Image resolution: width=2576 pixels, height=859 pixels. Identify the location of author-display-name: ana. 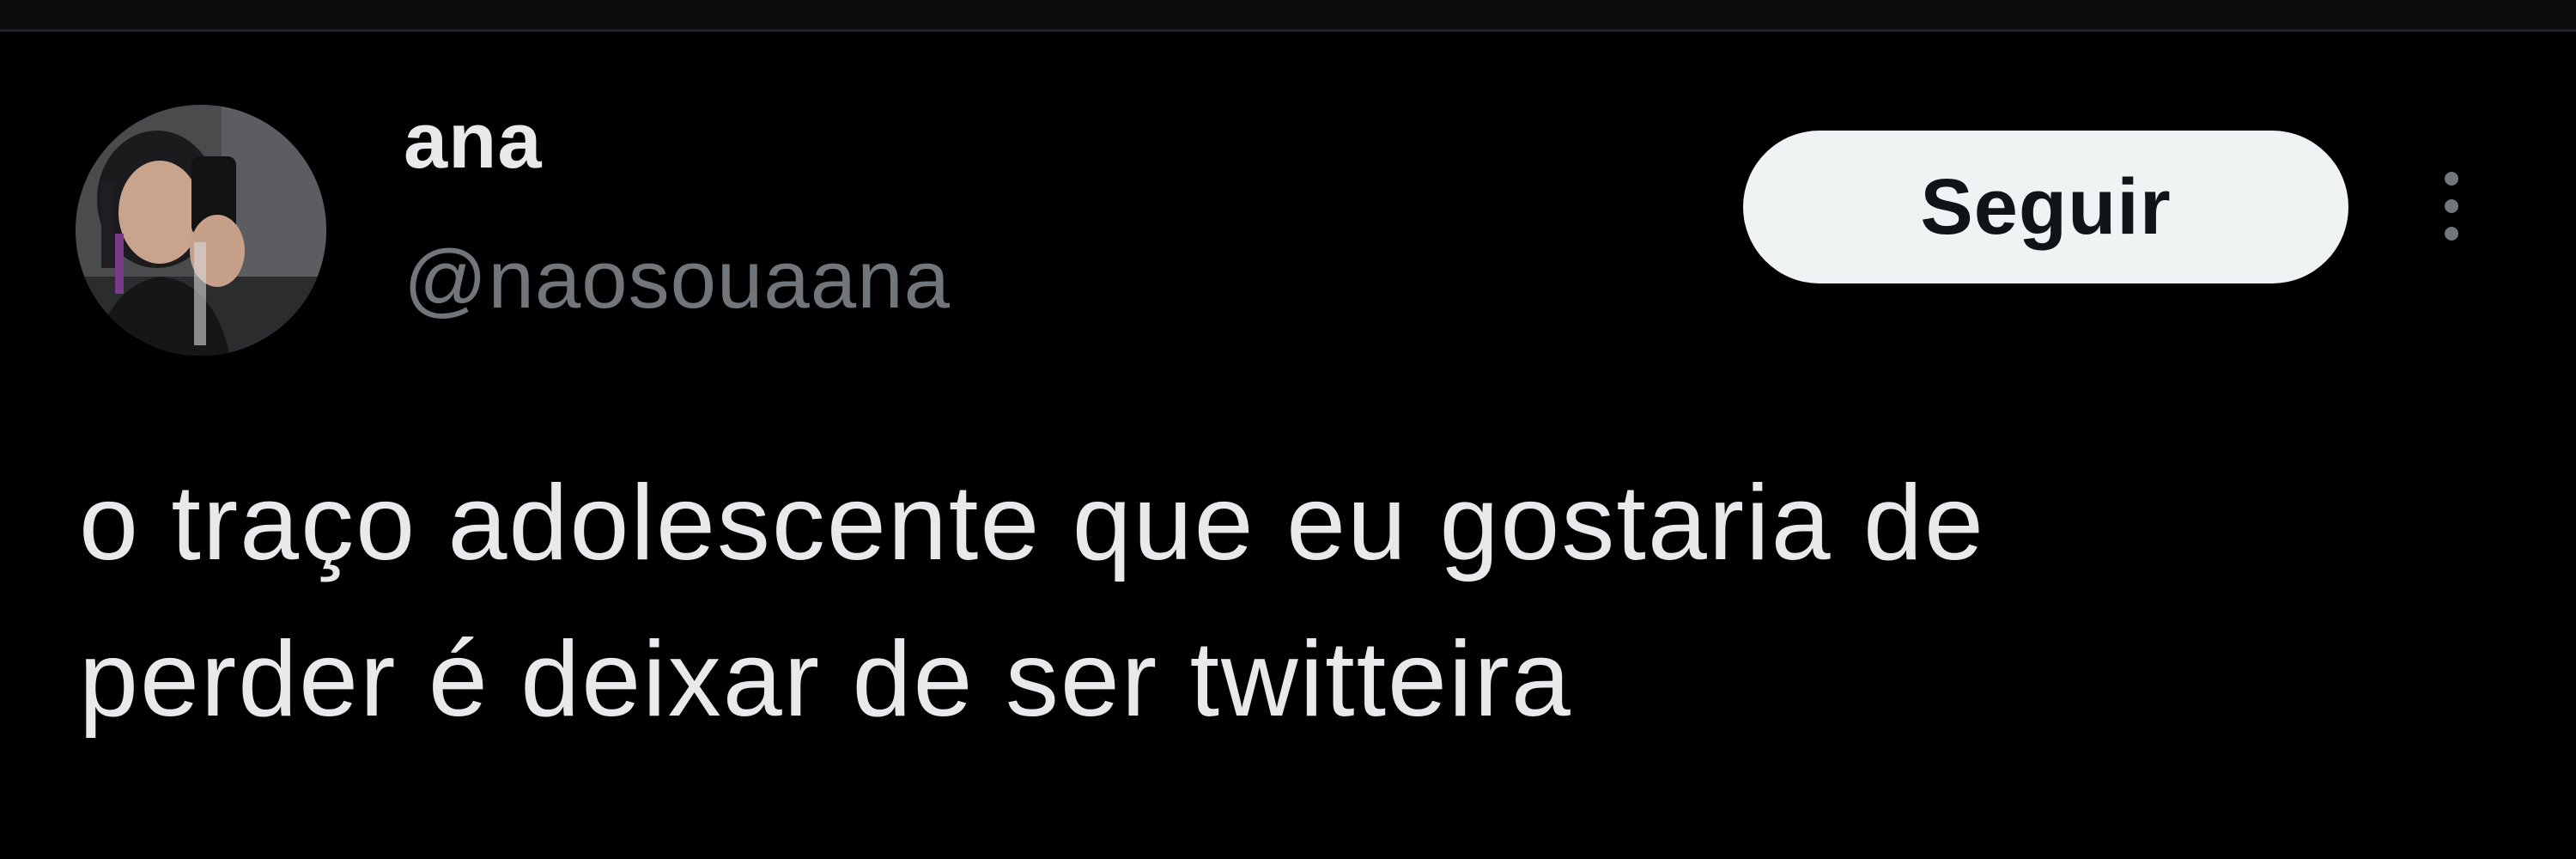
(474, 140).